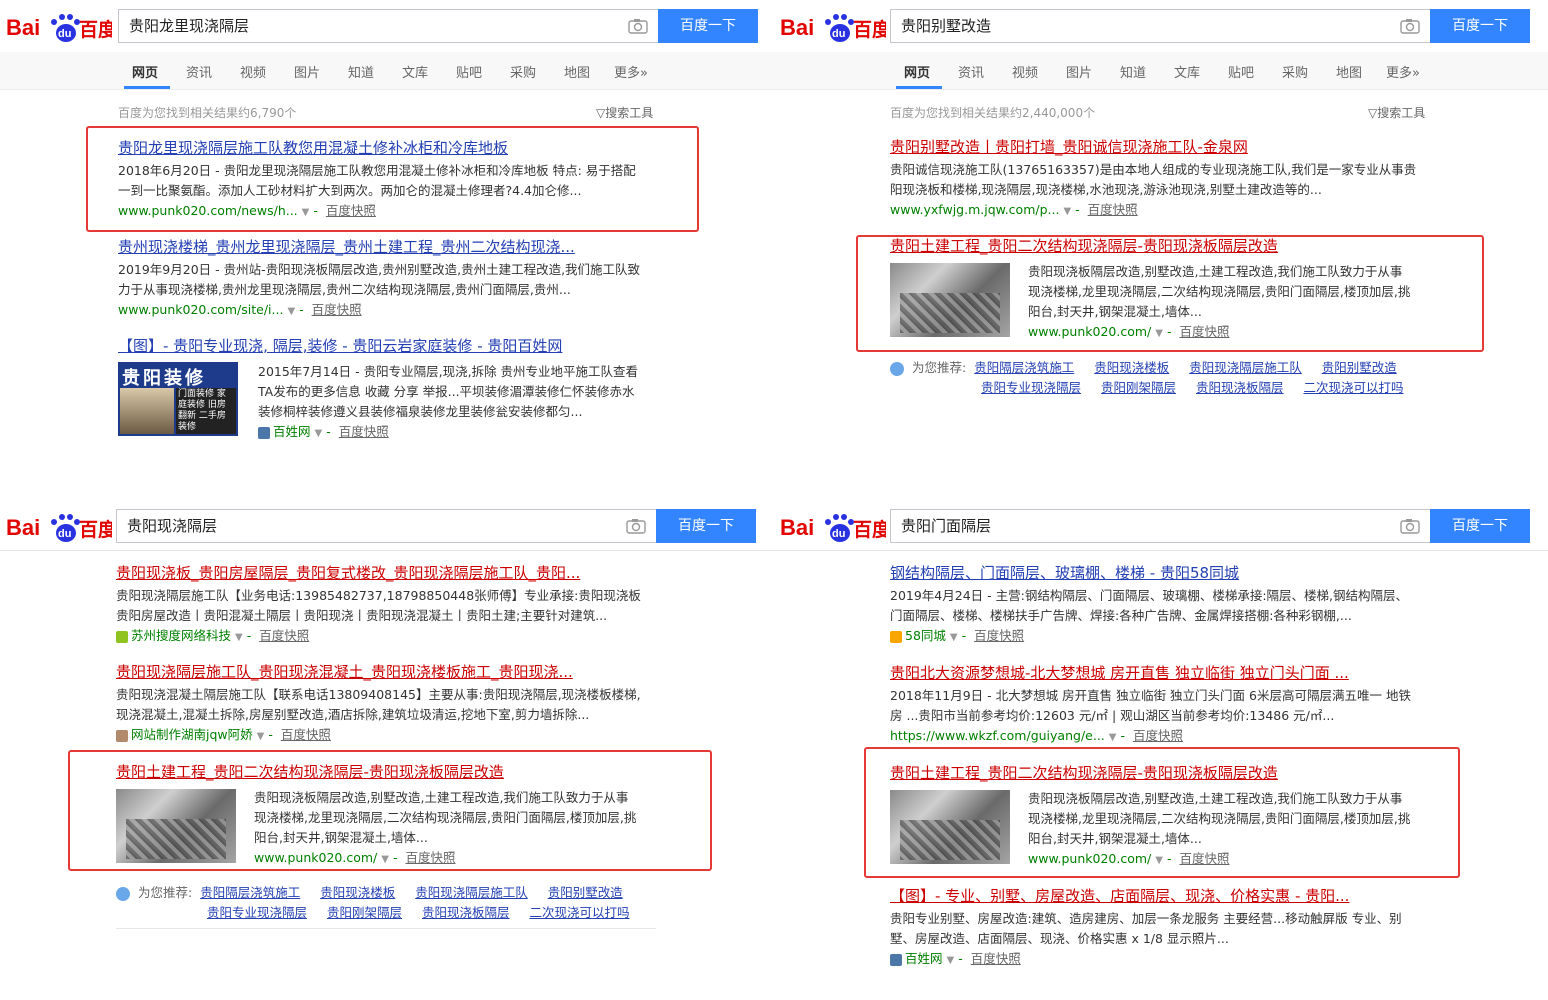 The width and height of the screenshot is (1548, 1000). I want to click on result-url: 58同城 ▼ - 百度快照, so click(1170, 637).